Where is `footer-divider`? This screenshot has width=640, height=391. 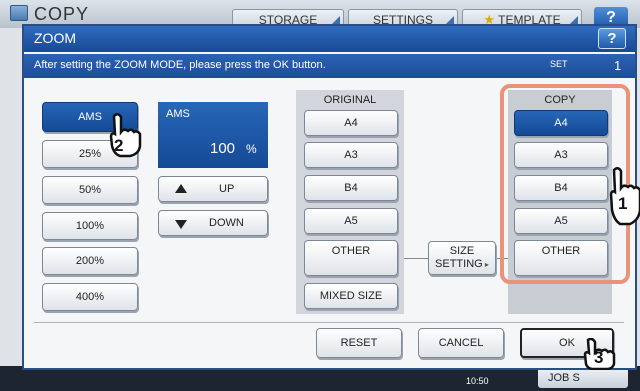
footer-divider is located at coordinates (329, 322).